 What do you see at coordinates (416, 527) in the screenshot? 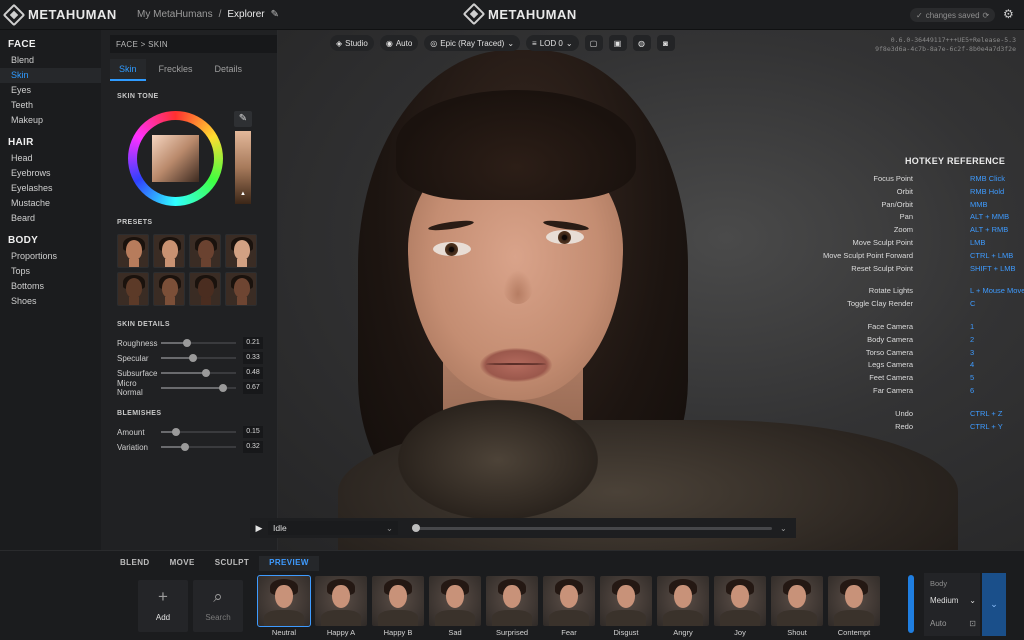
I see `scrubber-handle` at bounding box center [416, 527].